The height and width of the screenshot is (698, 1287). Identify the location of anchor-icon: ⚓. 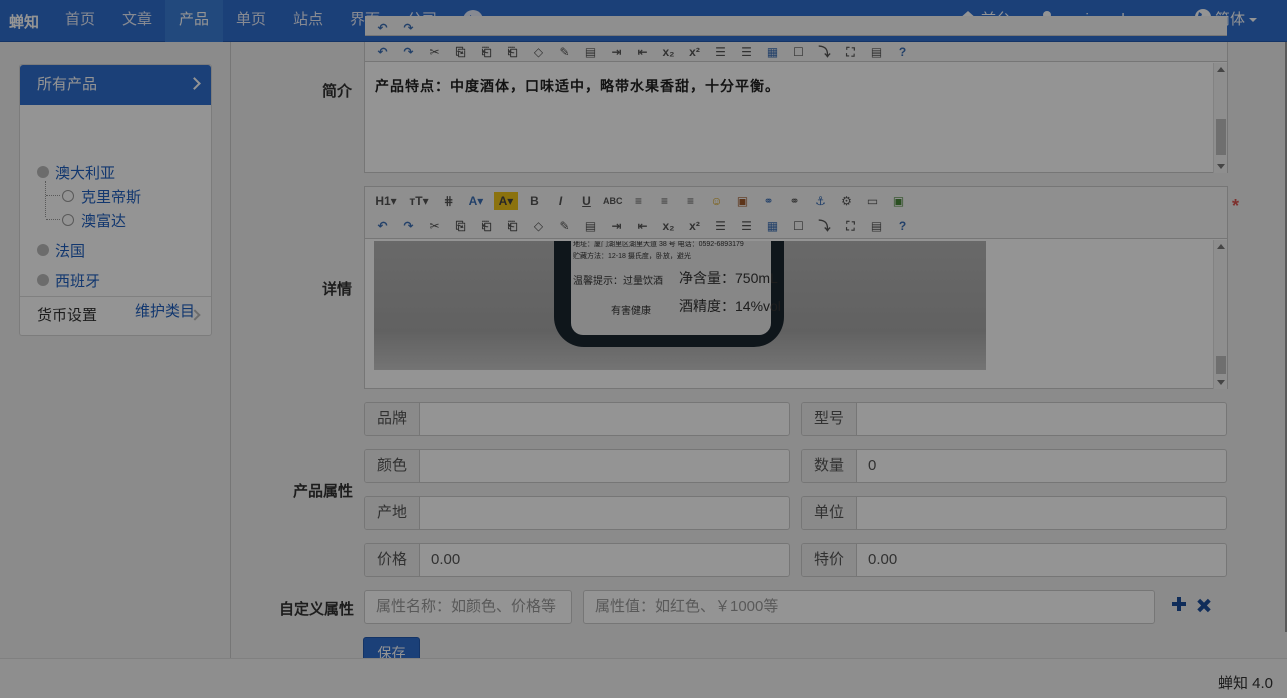
(820, 201).